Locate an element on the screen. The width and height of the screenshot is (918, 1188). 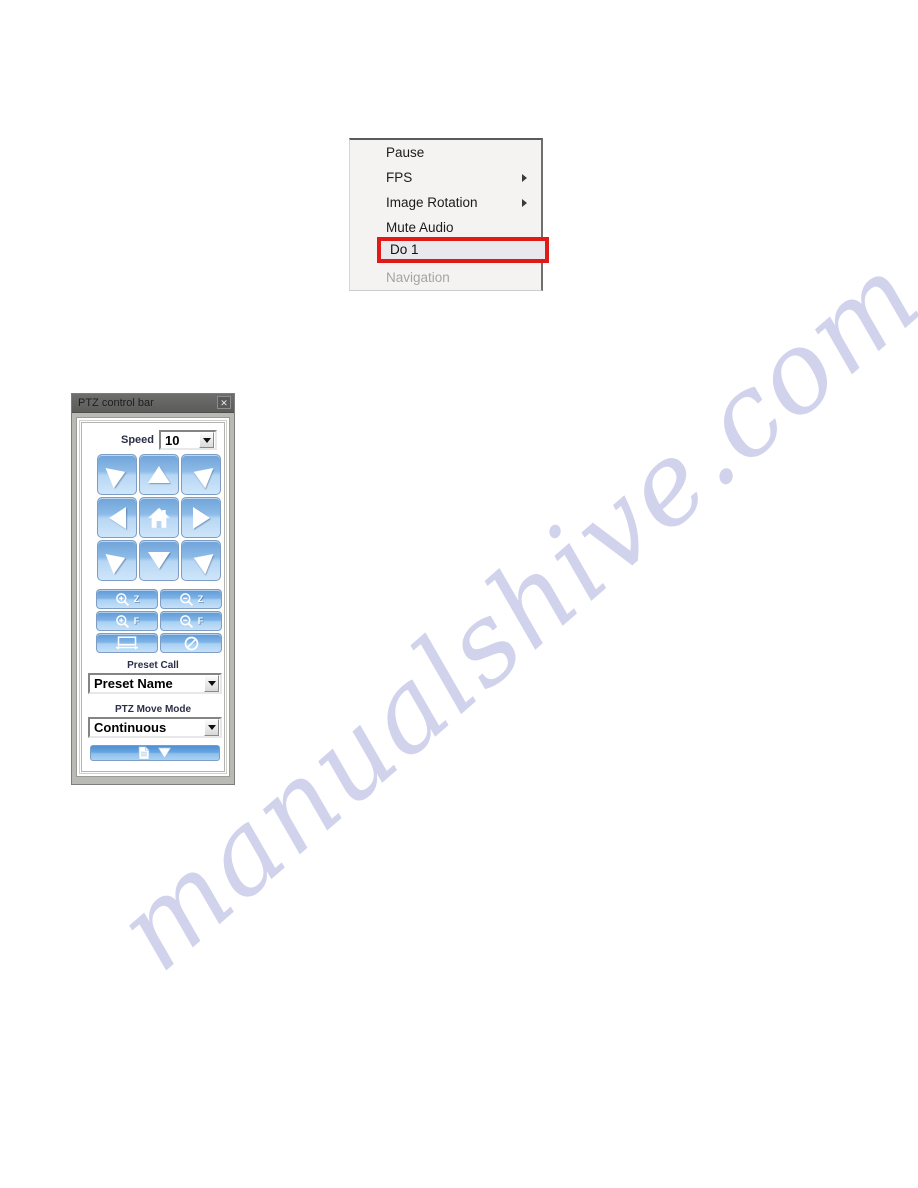
menu-item-navigation: Navigation is located at coordinates (445, 277).